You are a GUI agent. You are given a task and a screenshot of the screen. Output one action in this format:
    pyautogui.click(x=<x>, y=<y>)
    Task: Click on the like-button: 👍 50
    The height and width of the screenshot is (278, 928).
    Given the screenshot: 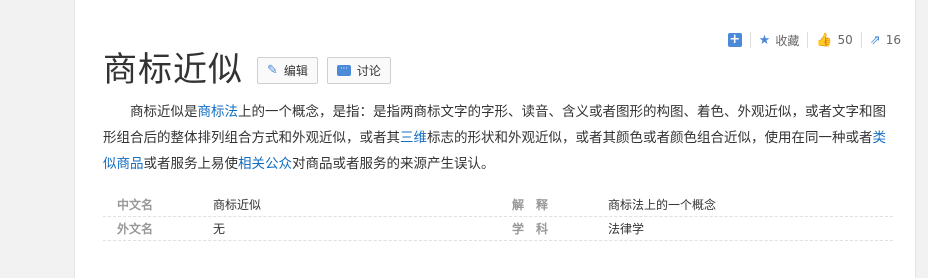 What is the action you would take?
    pyautogui.click(x=834, y=40)
    